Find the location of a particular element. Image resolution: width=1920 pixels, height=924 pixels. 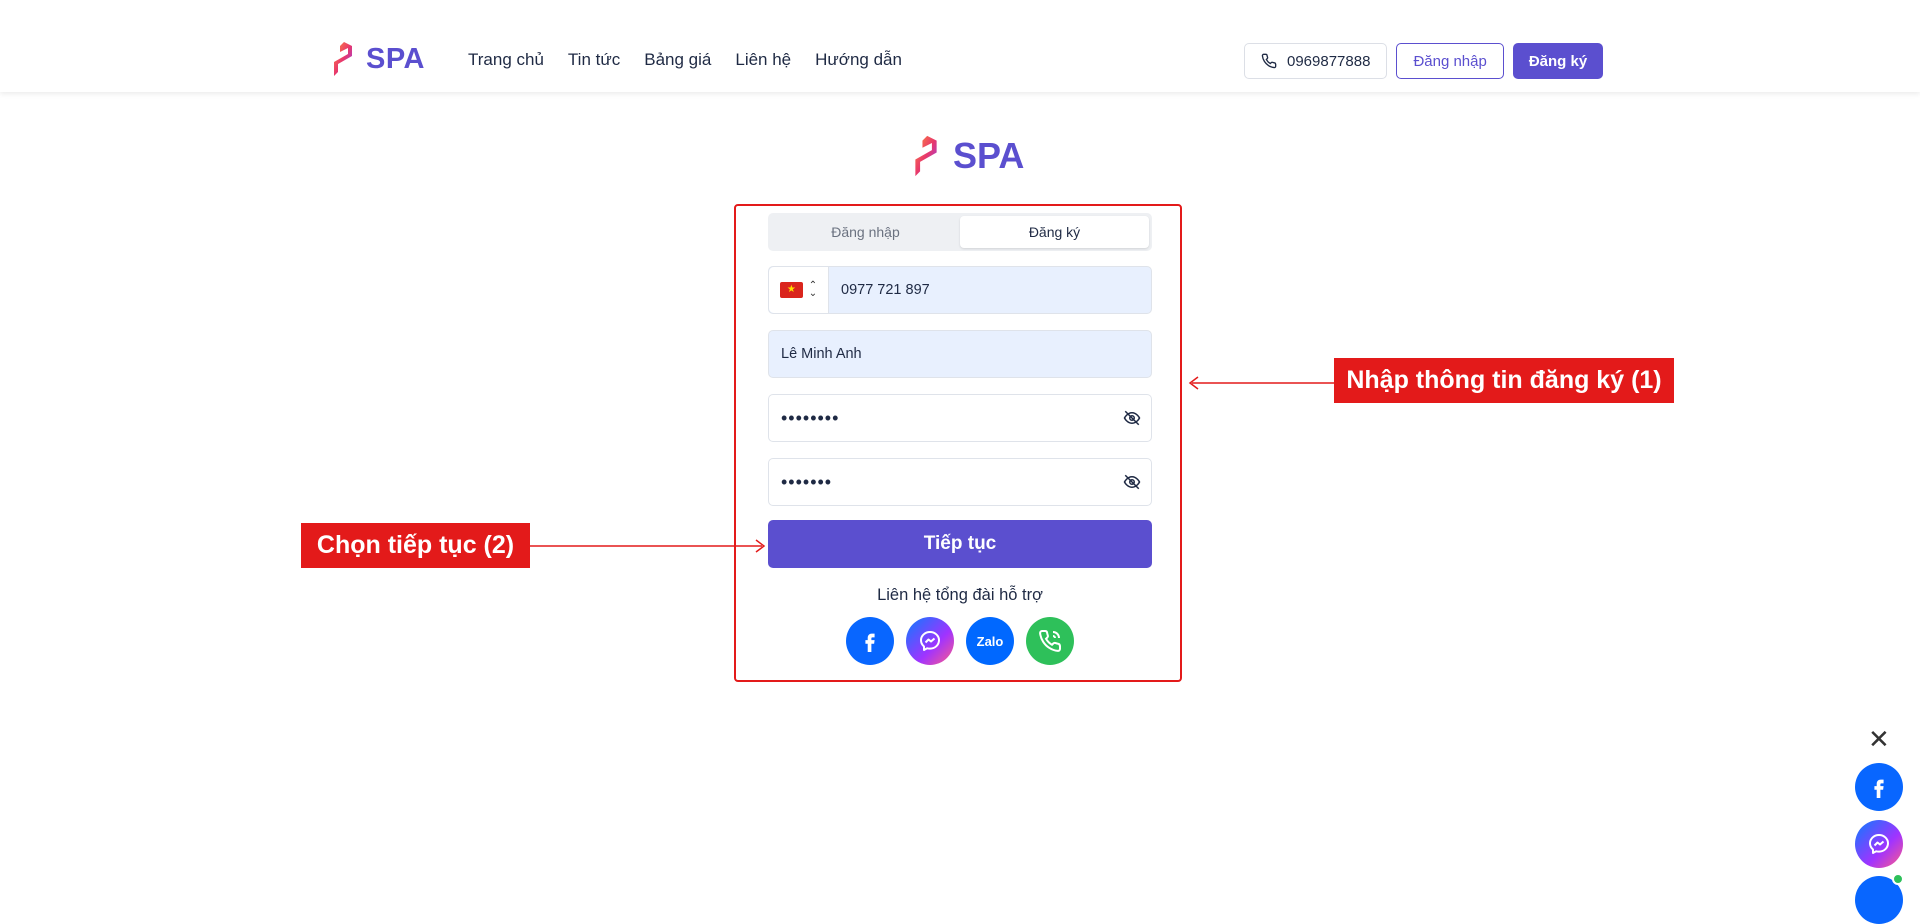

phone-input: 0977 721 897 is located at coordinates (879, 290).